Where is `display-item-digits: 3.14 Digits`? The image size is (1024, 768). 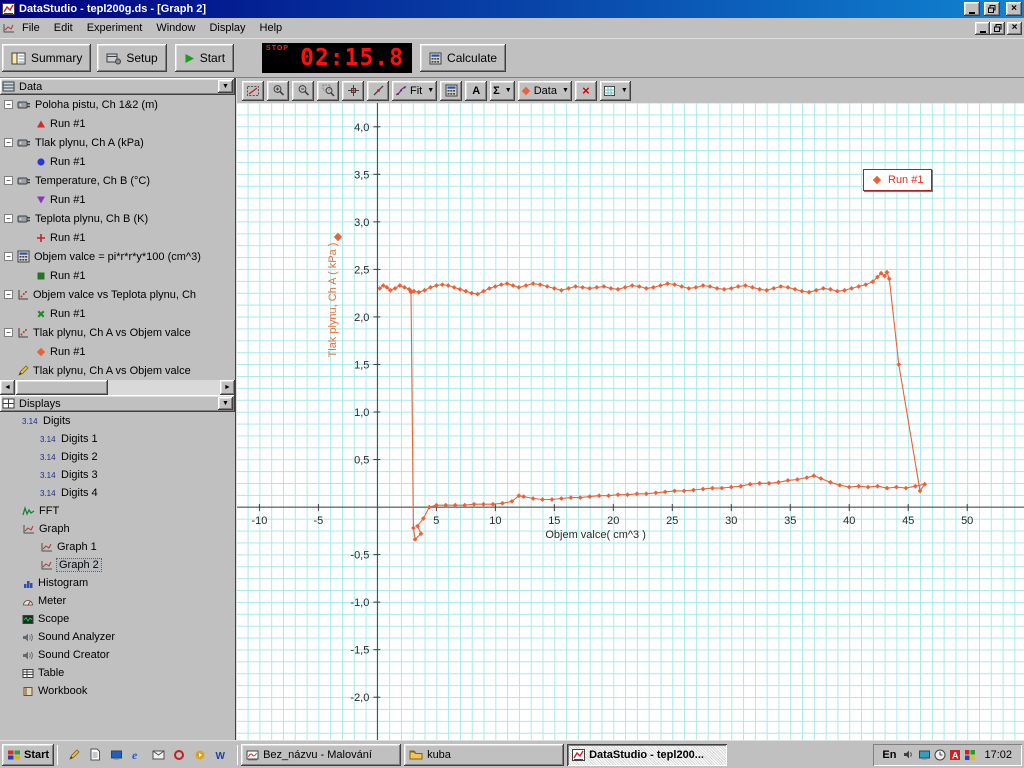
display-item-digits: 3.14 Digits is located at coordinates (117, 421).